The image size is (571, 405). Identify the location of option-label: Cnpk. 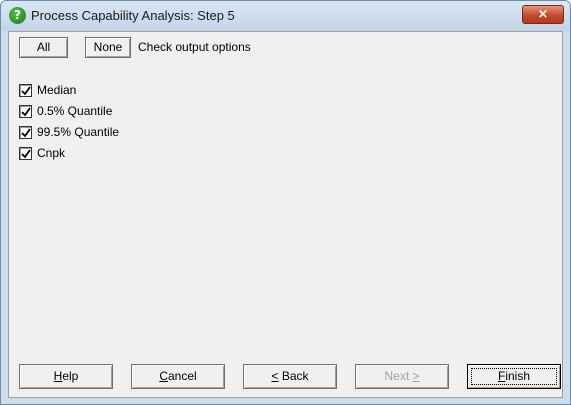
(51, 153).